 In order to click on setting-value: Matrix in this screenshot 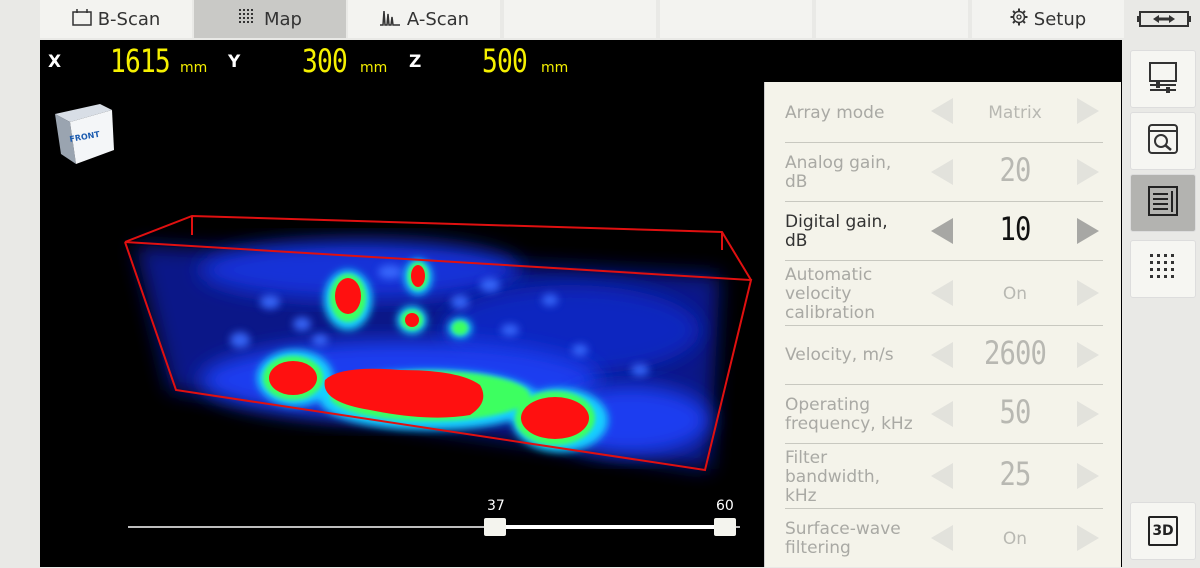, I will do `click(1015, 113)`.